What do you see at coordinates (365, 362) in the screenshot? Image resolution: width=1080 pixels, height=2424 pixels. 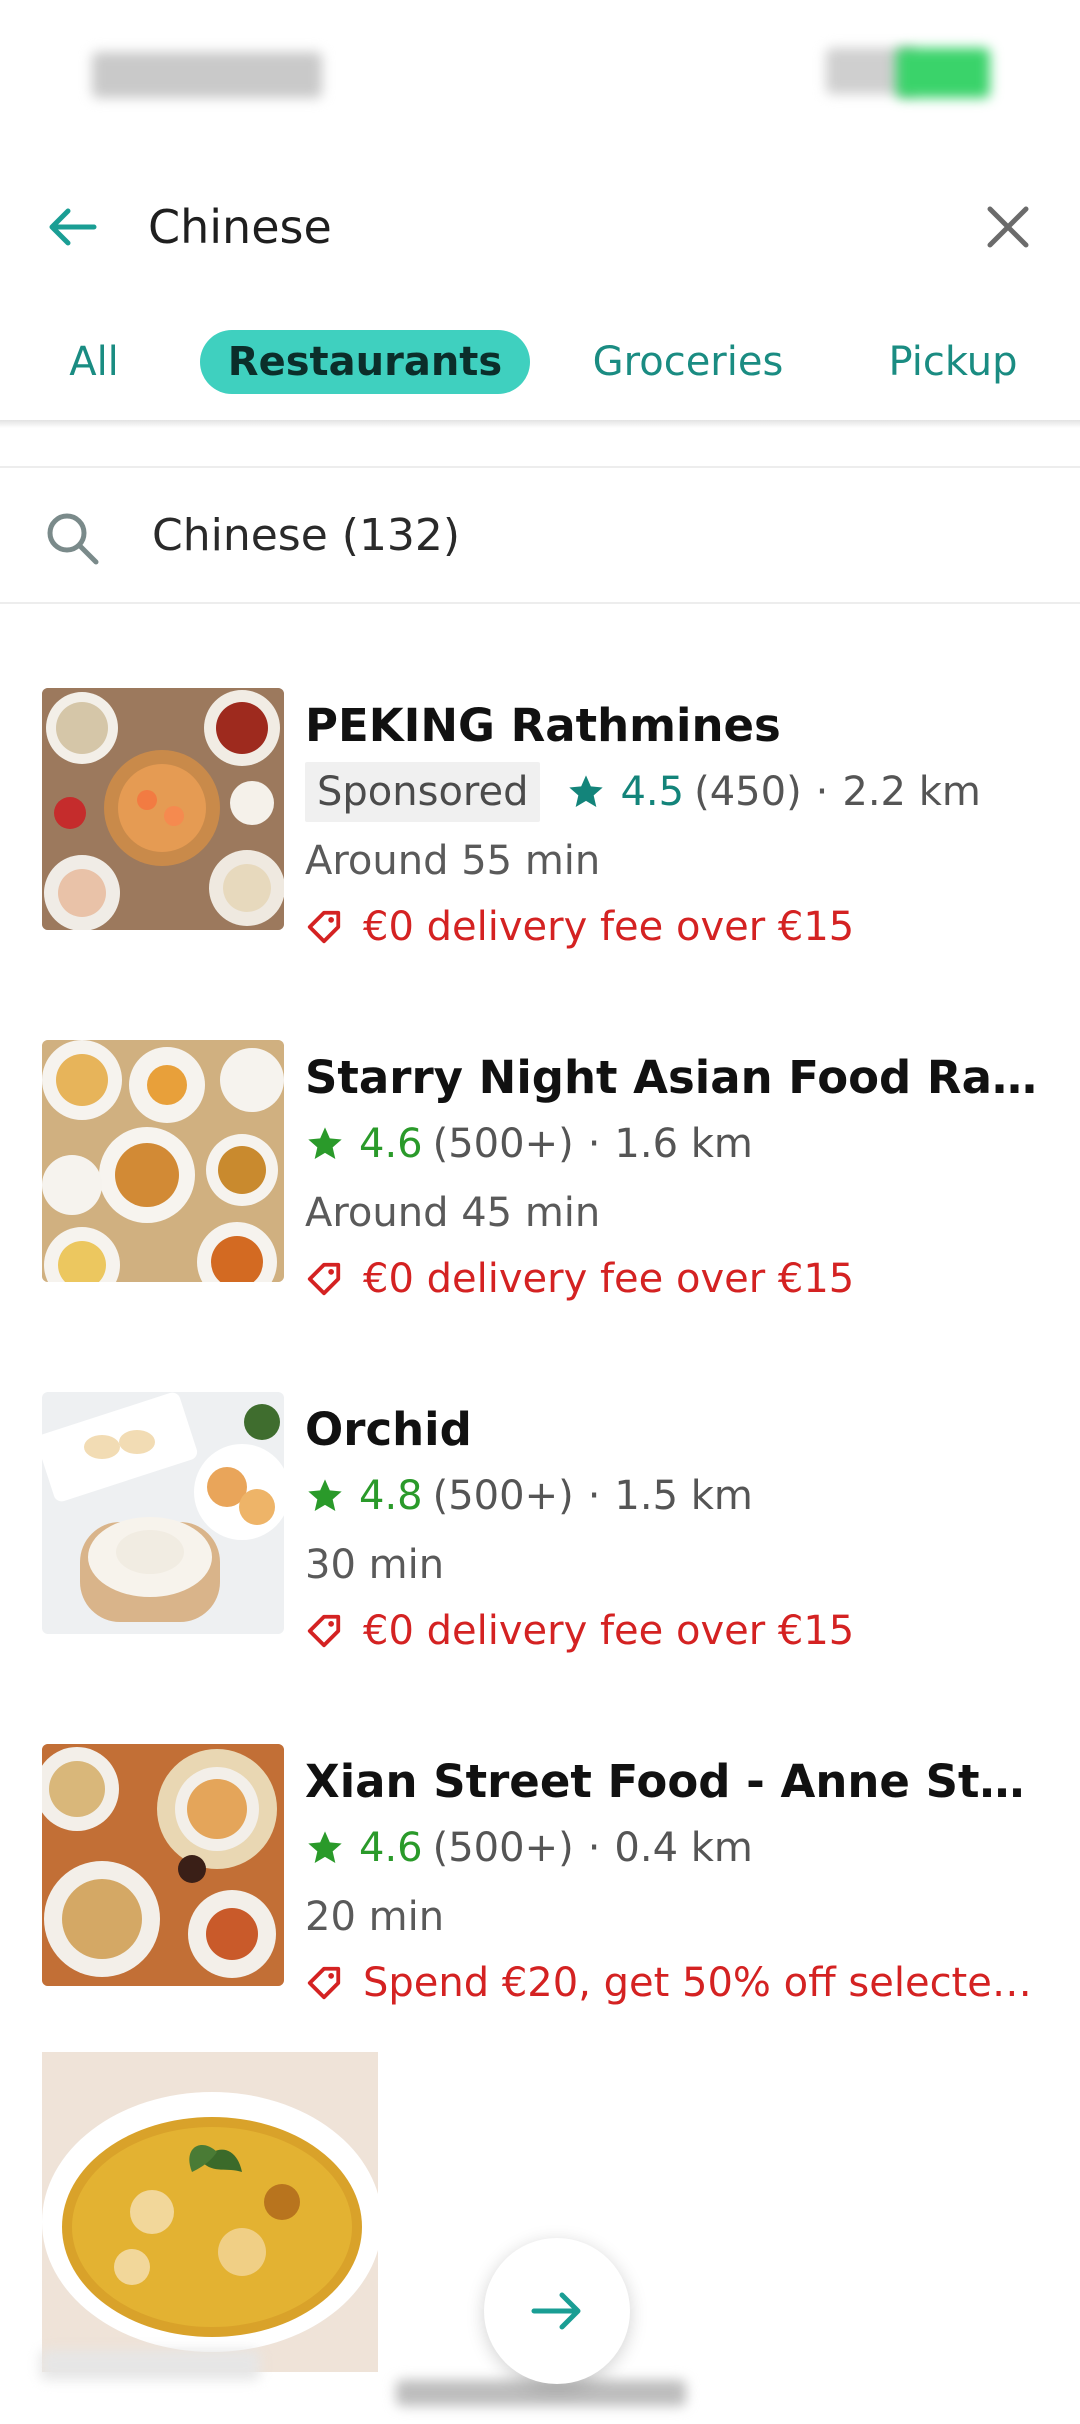 I see `tab-restaurants: Restaurants` at bounding box center [365, 362].